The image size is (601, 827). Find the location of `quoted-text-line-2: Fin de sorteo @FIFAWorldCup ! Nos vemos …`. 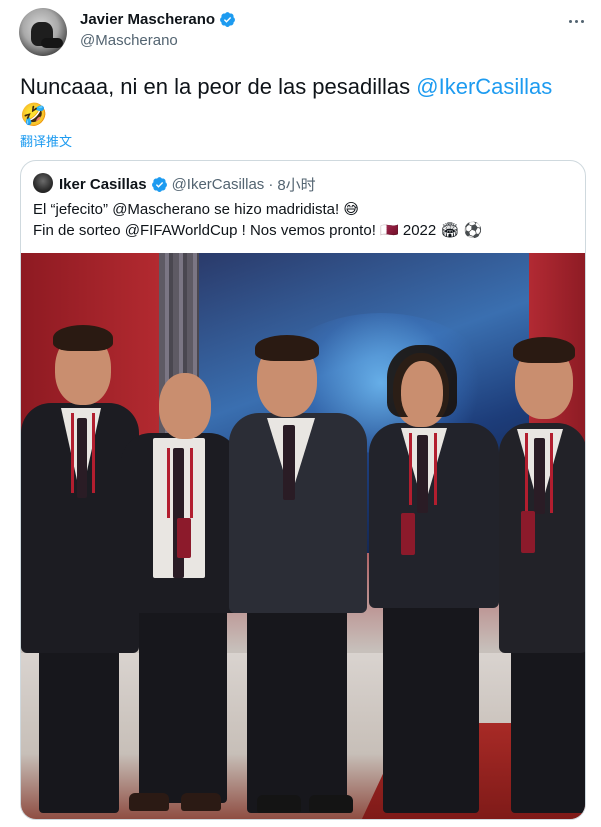

quoted-text-line-2: Fin de sorteo @FIFAWorldCup ! Nos vemos … is located at coordinates (258, 230).